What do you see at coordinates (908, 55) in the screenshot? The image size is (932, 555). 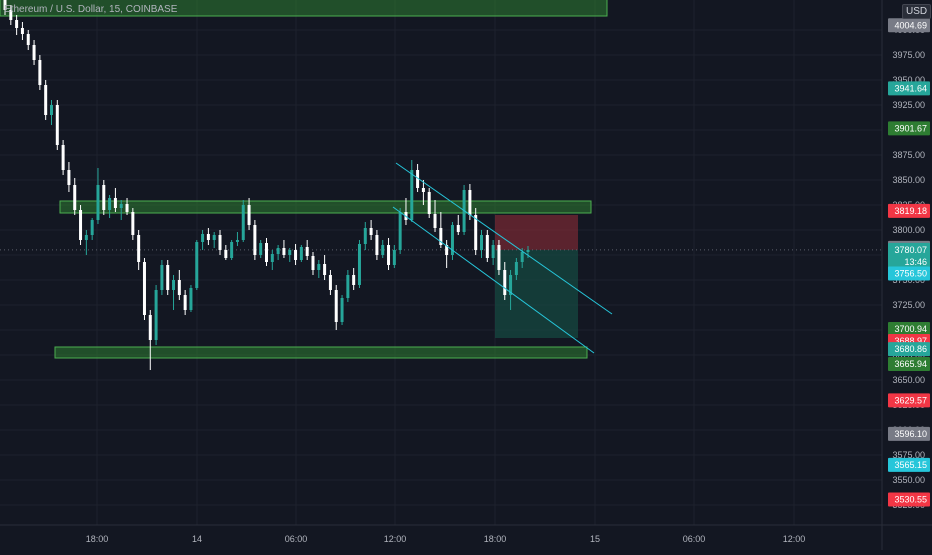 I see `y-tick-label: 3975.00` at bounding box center [908, 55].